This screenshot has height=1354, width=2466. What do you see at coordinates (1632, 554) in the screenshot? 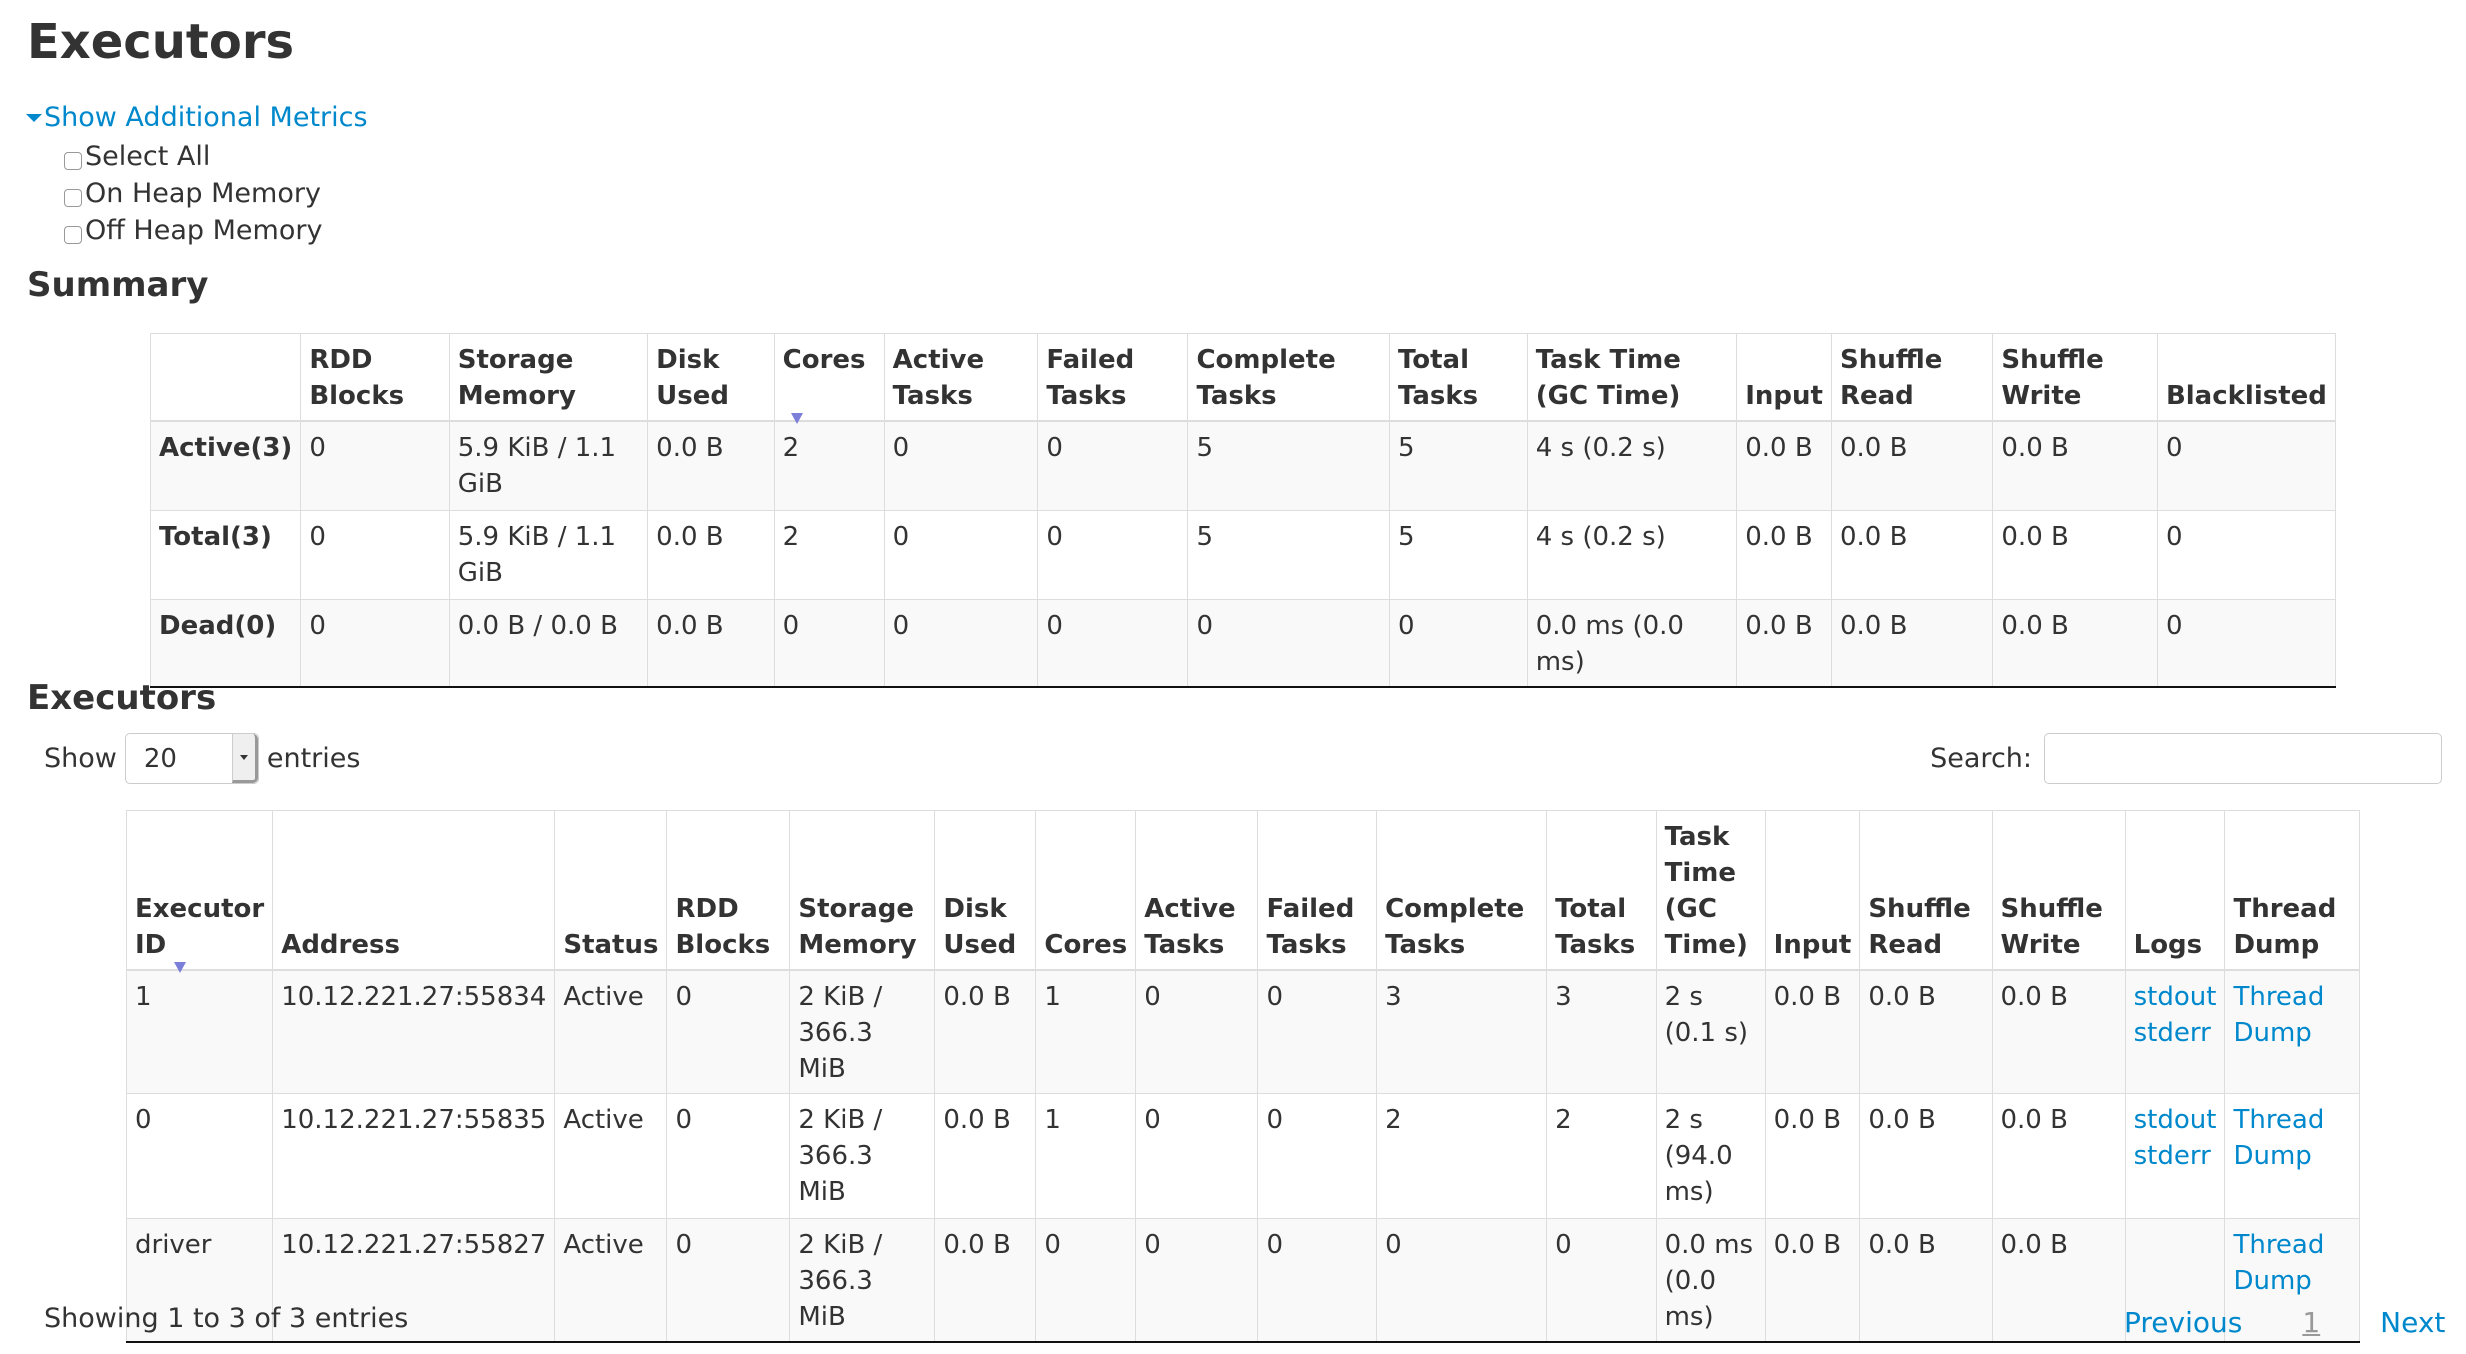
I see `summary-cell-task-time-gc-time: 4 s (0.2 s)` at bounding box center [1632, 554].